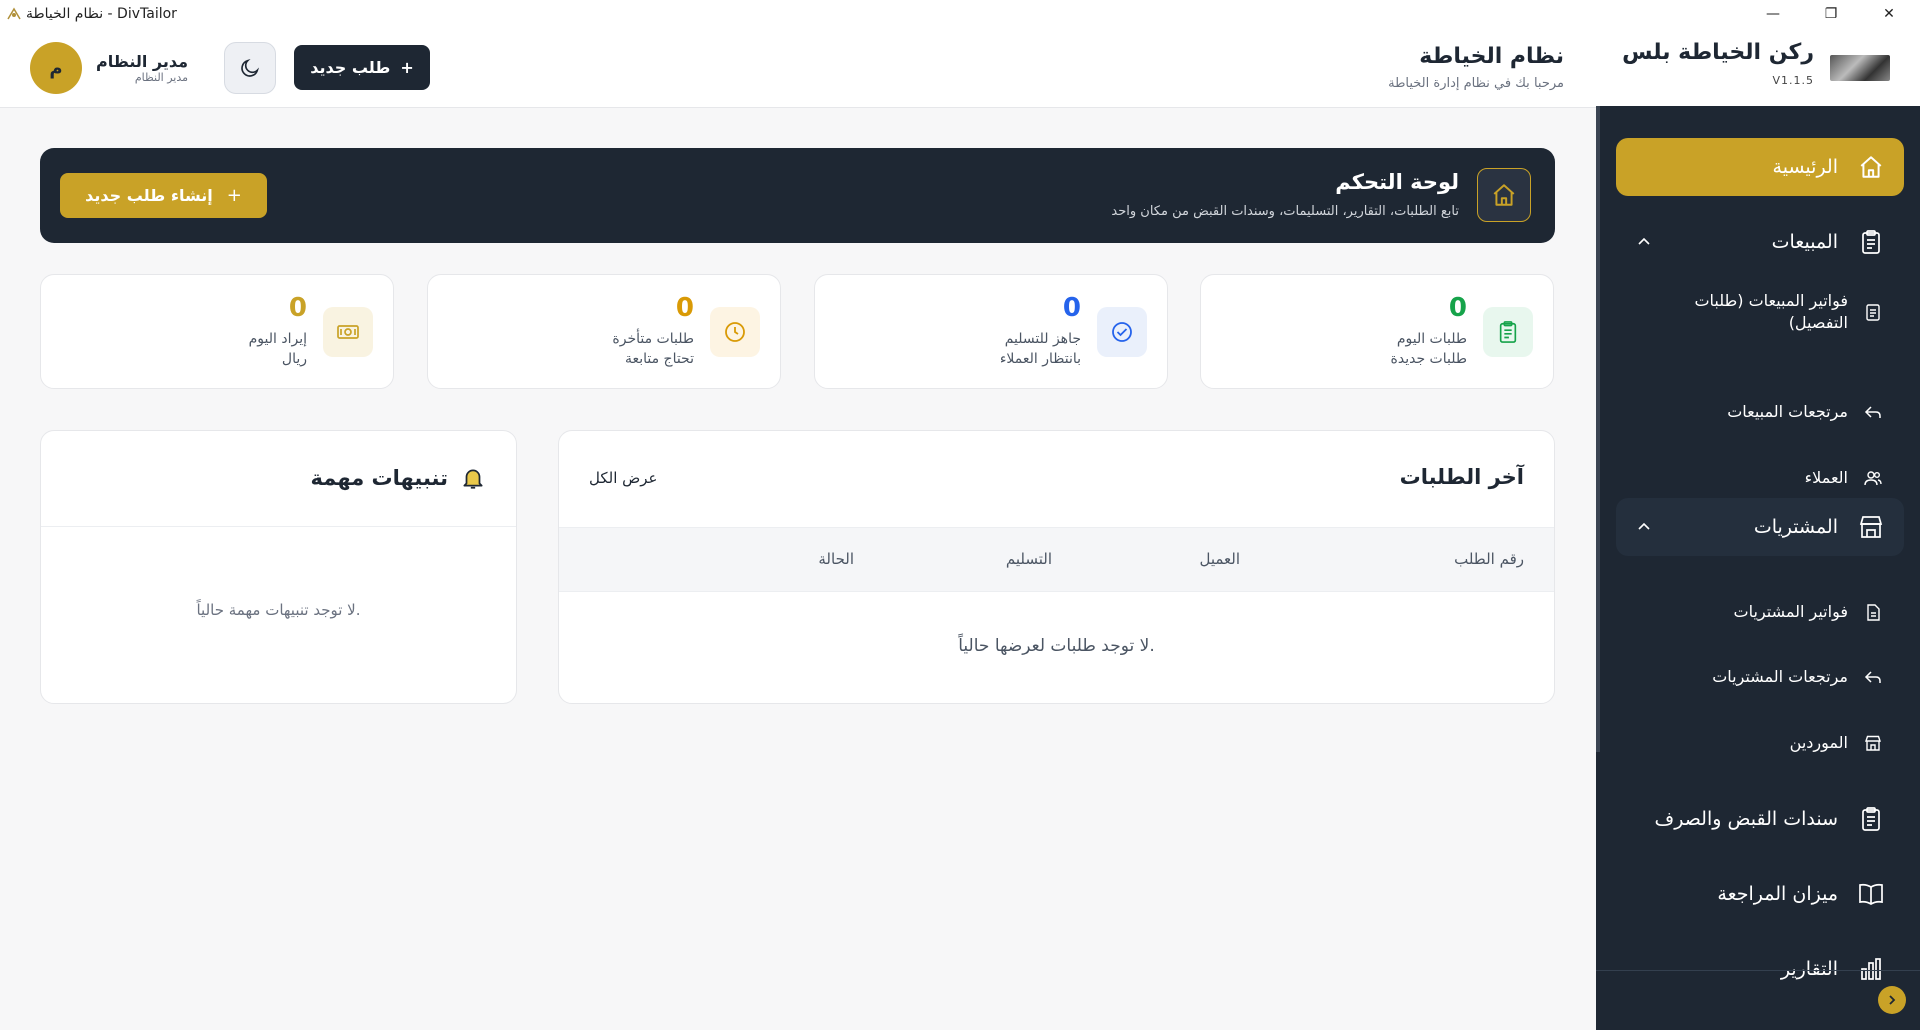 The width and height of the screenshot is (1920, 1030). I want to click on sidebar-item-label: ميزان المراجعة, so click(1777, 894).